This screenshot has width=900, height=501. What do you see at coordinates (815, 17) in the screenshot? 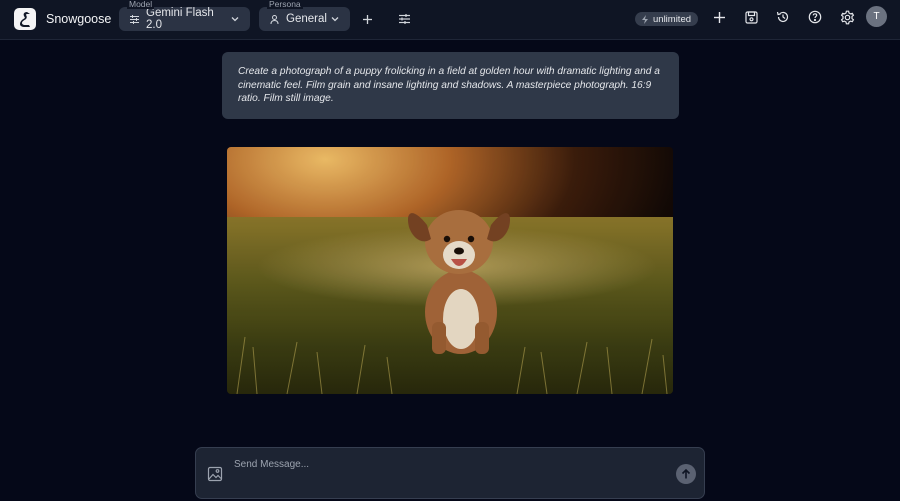
I see `help-icon` at bounding box center [815, 17].